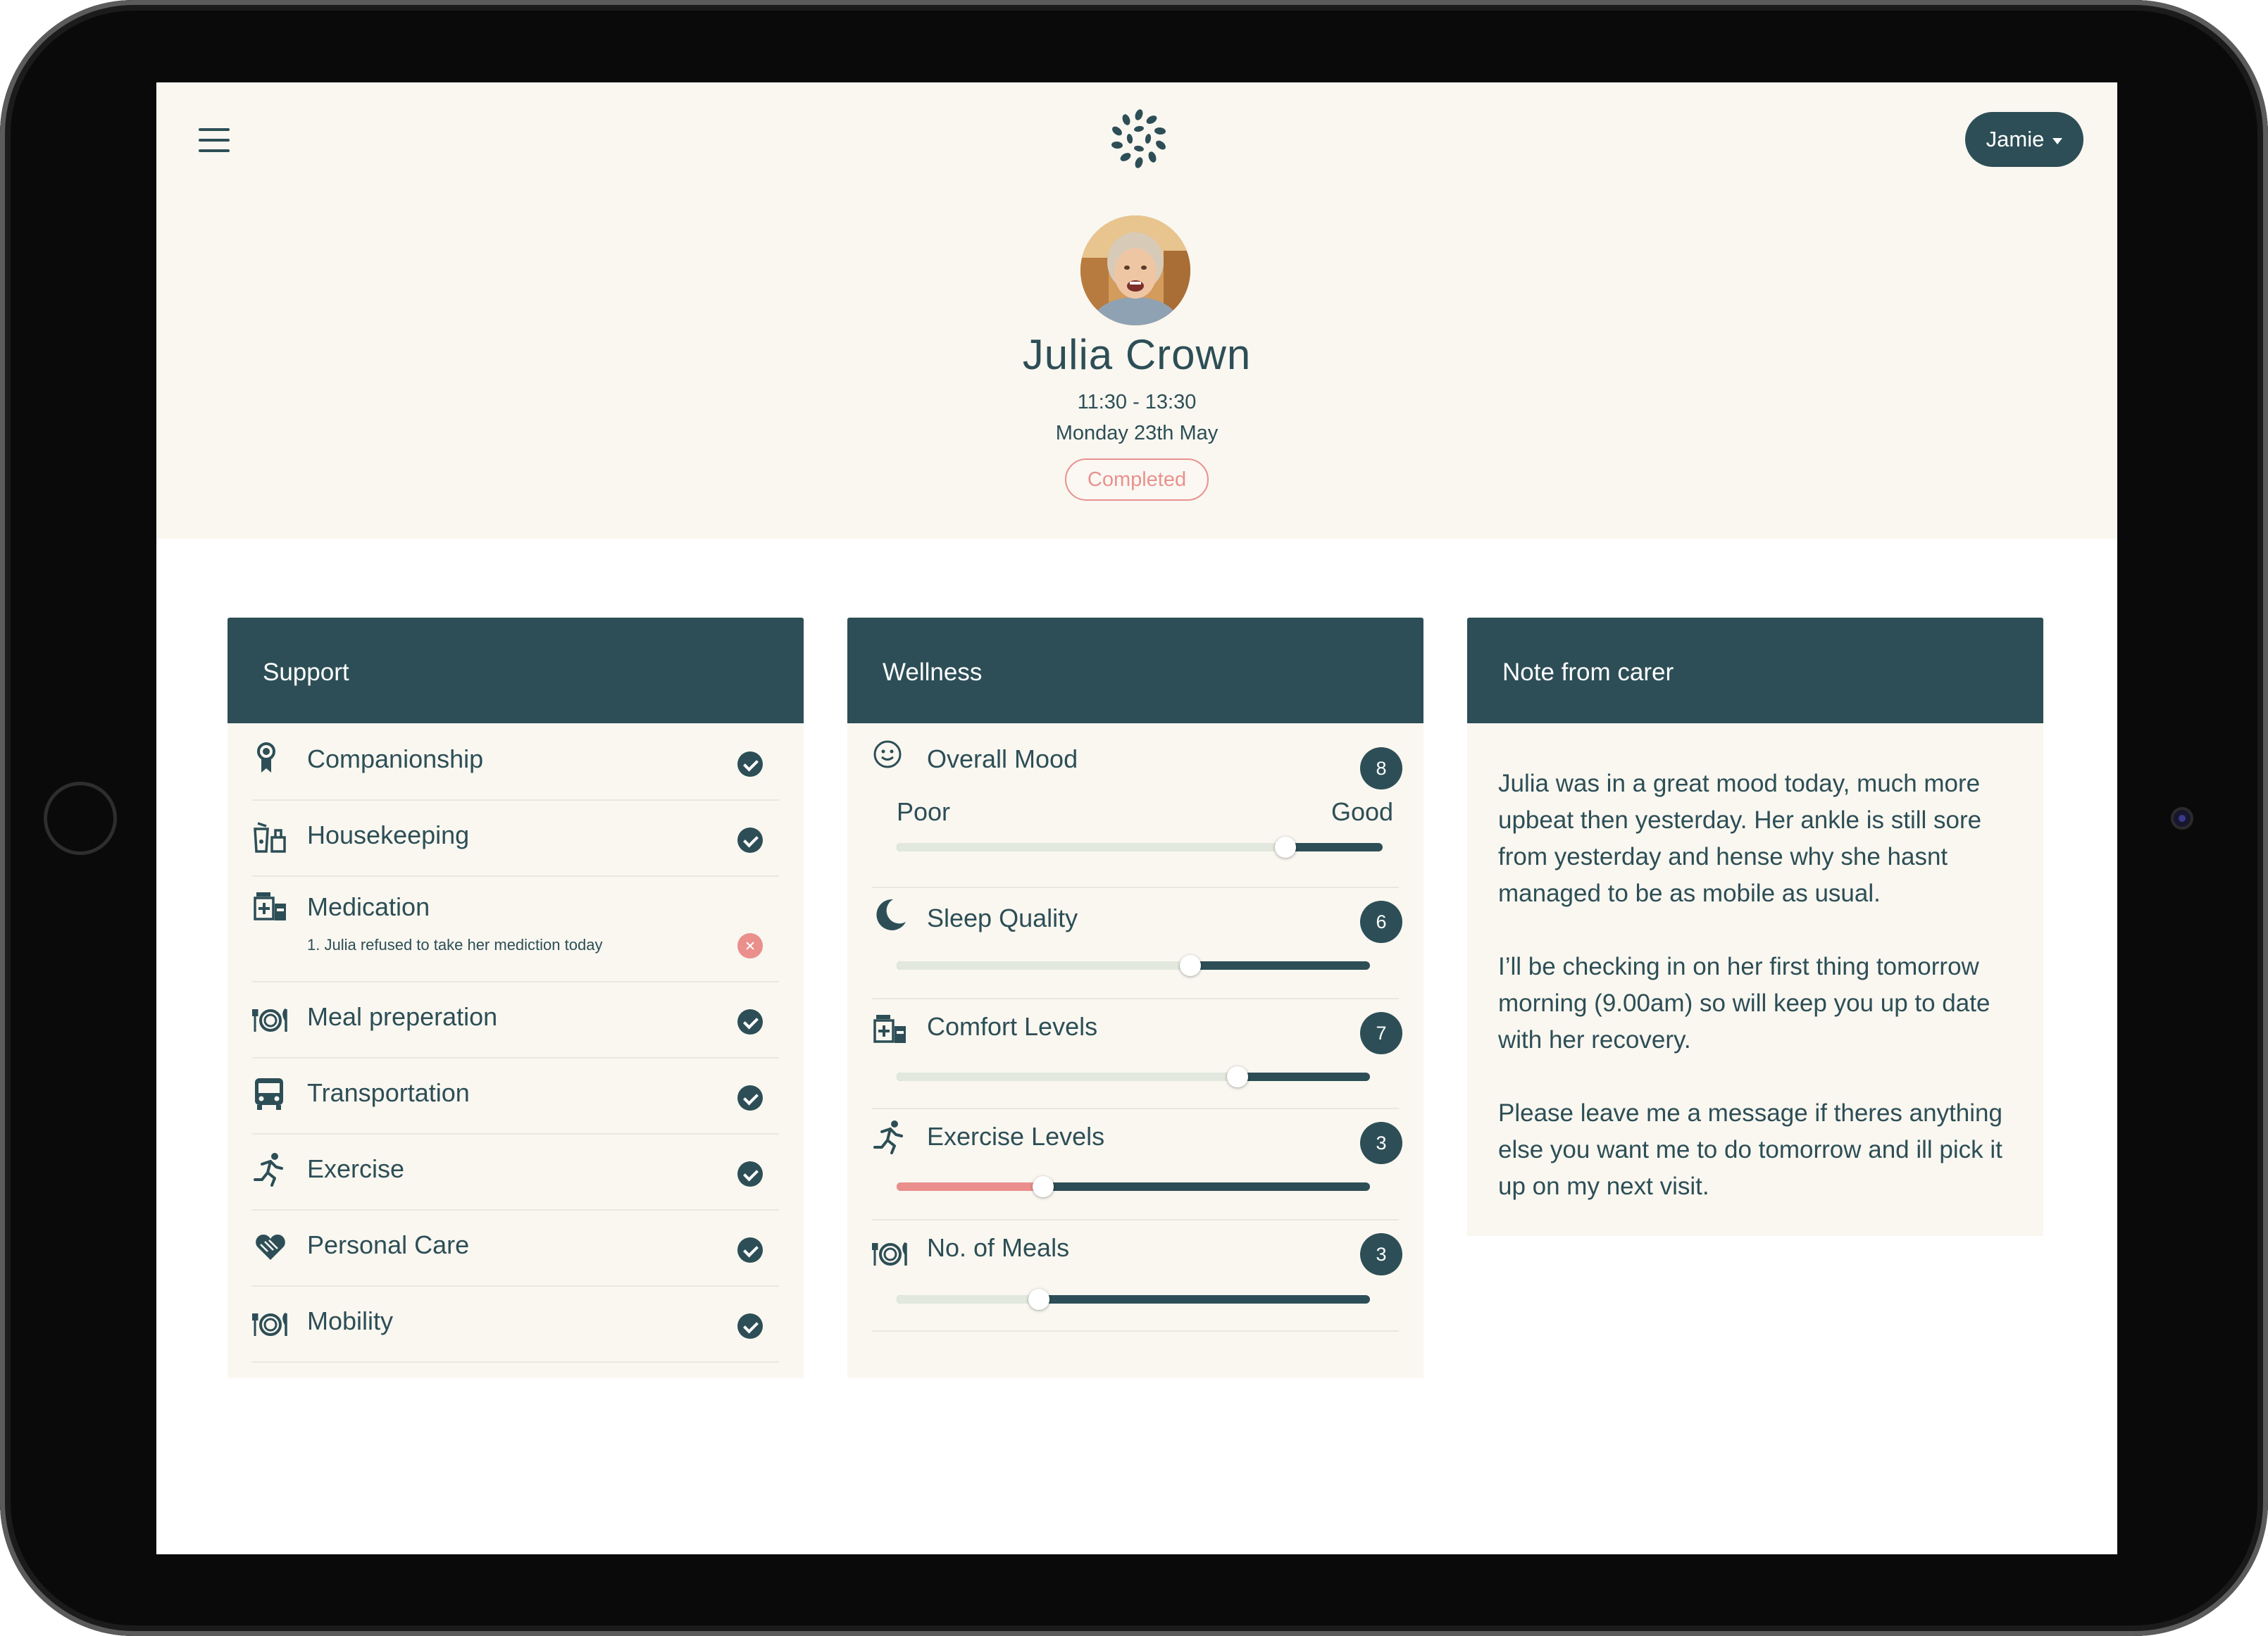 The width and height of the screenshot is (2268, 1636). Describe the element at coordinates (396, 758) in the screenshot. I see `support-label-companionship: Companionship` at that location.